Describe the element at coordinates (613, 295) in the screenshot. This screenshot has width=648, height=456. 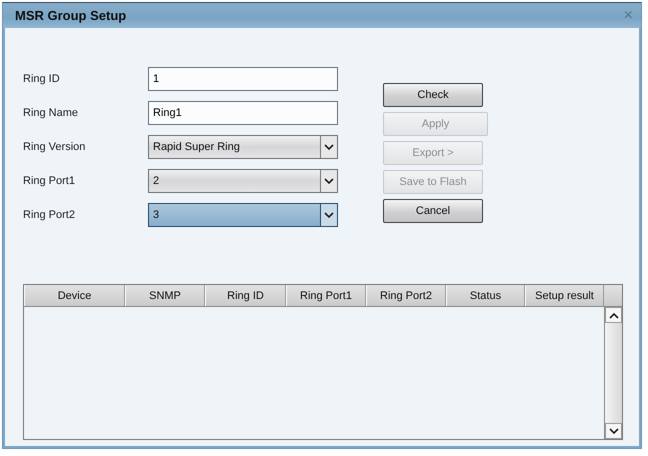
I see `header-filler` at that location.